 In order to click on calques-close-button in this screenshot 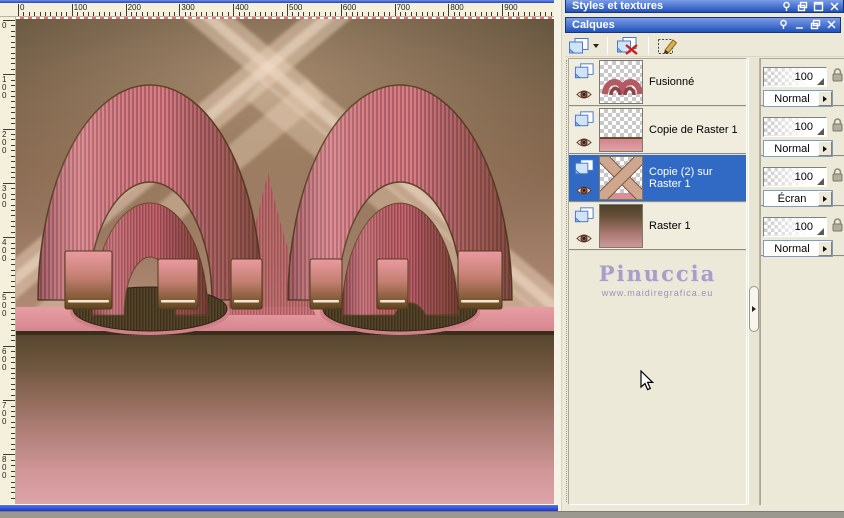, I will do `click(831, 24)`.